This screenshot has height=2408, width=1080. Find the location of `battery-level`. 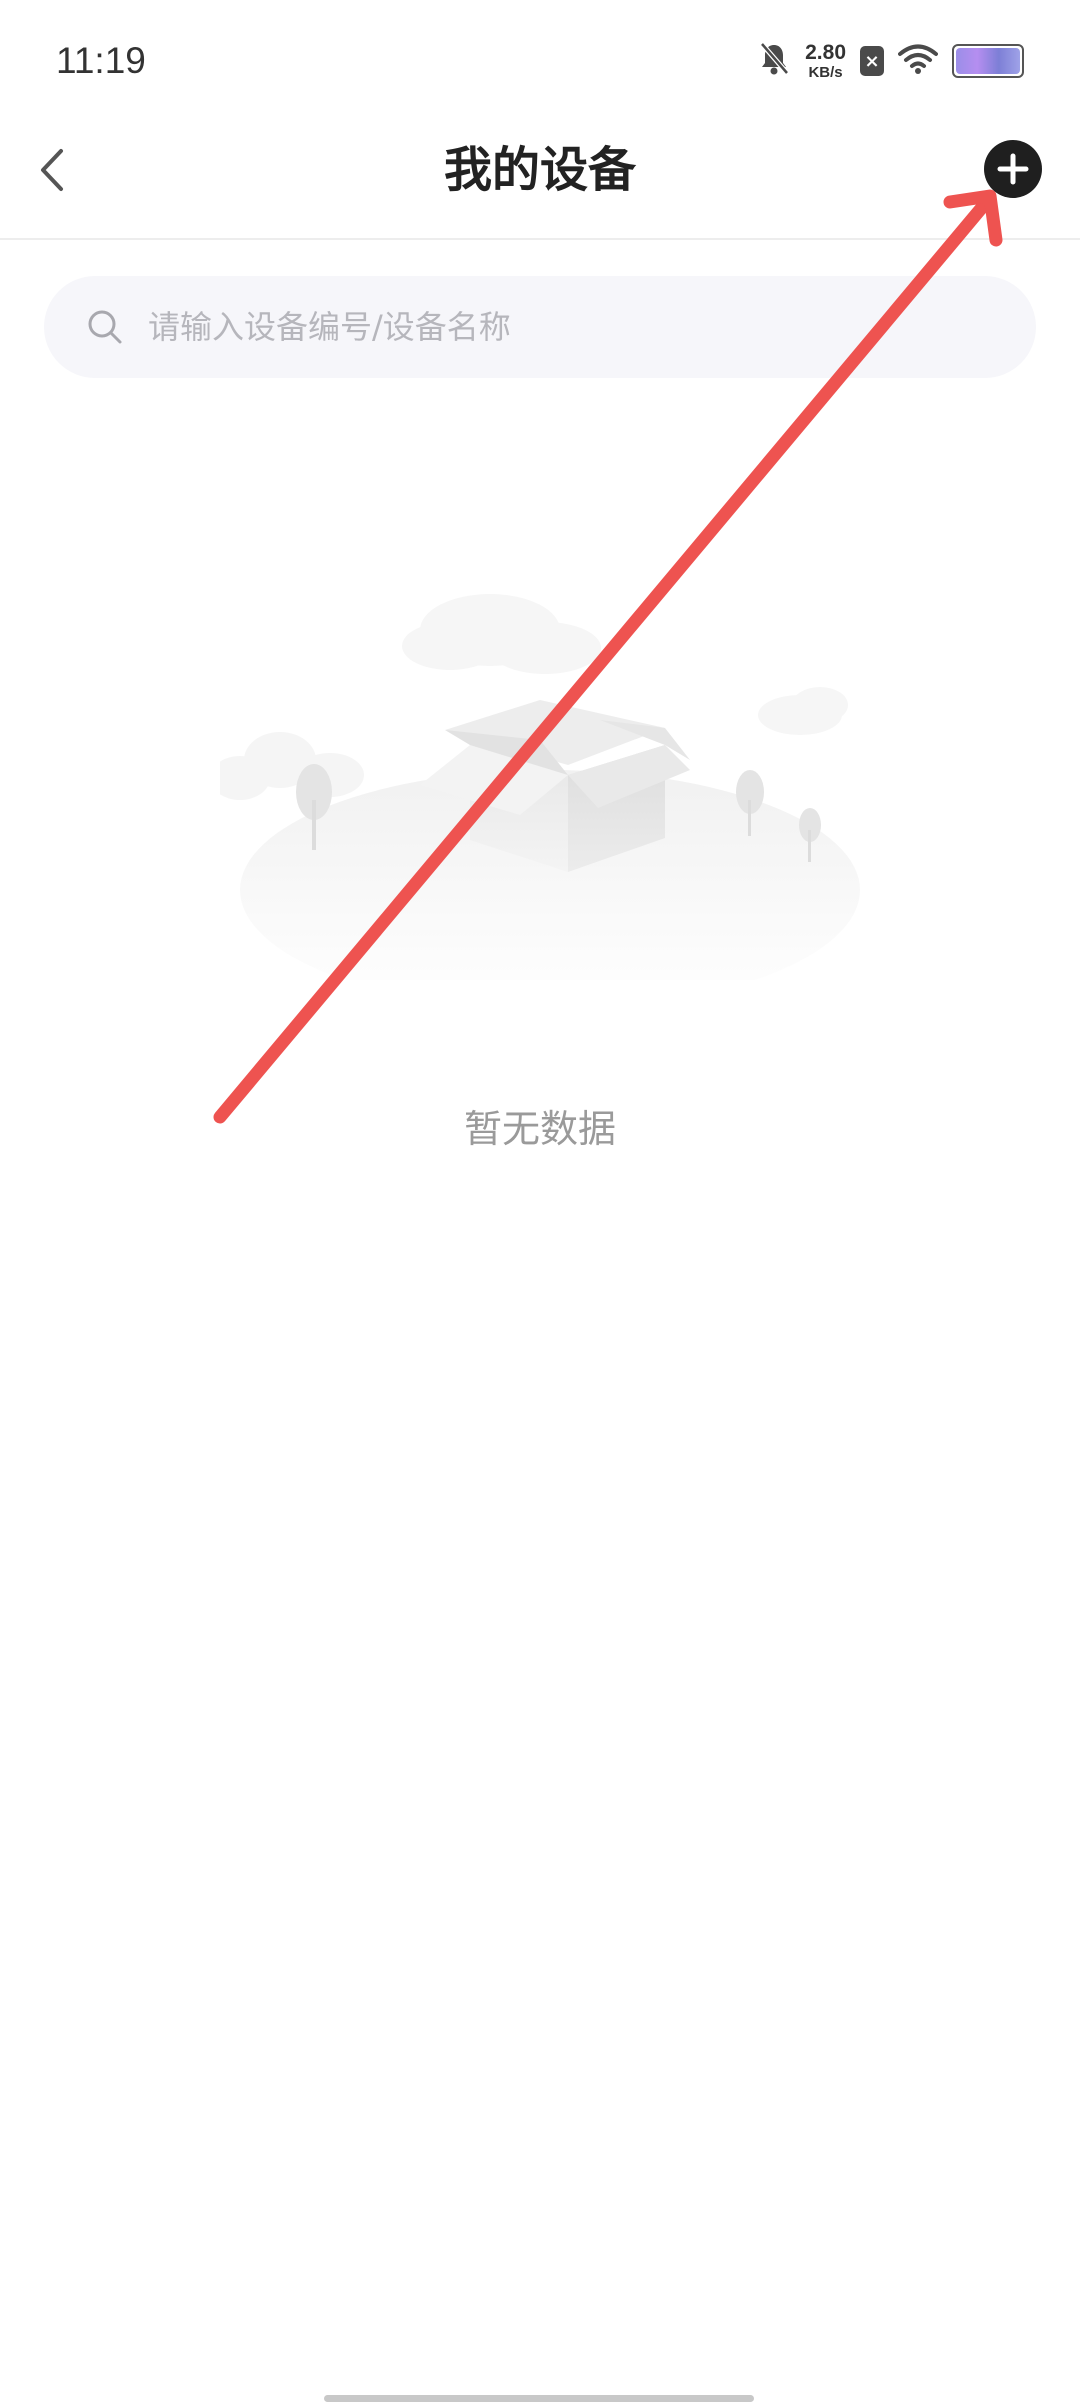

battery-level is located at coordinates (988, 61).